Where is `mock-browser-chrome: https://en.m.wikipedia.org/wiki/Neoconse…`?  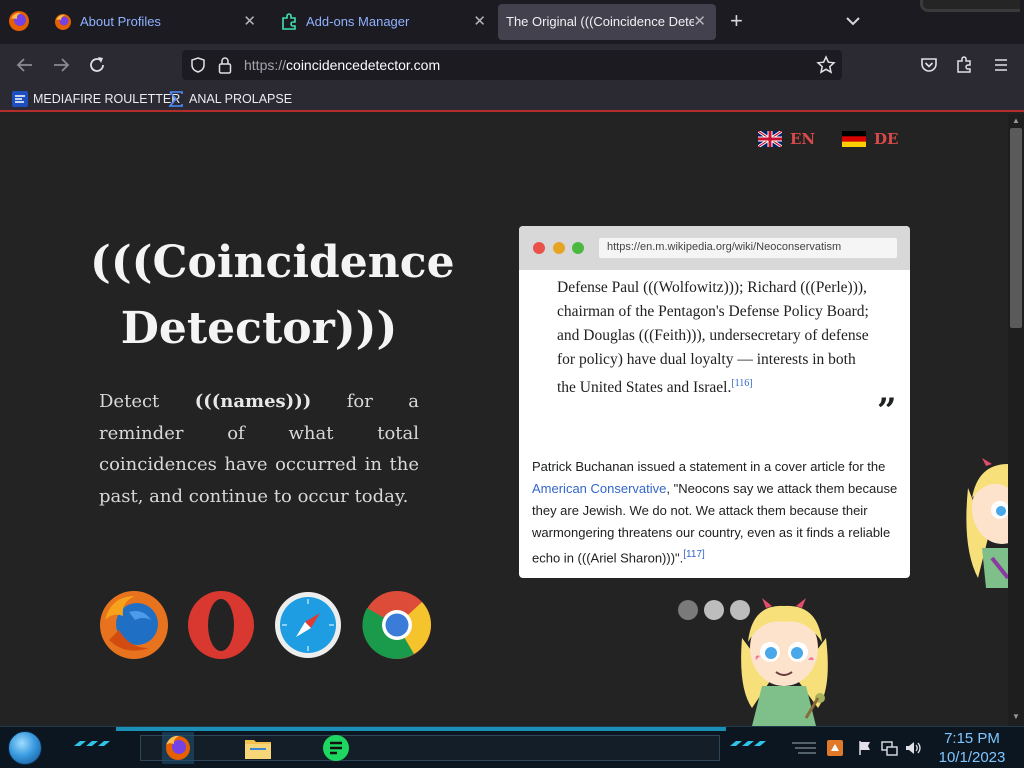 mock-browser-chrome: https://en.m.wikipedia.org/wiki/Neoconse… is located at coordinates (714, 248).